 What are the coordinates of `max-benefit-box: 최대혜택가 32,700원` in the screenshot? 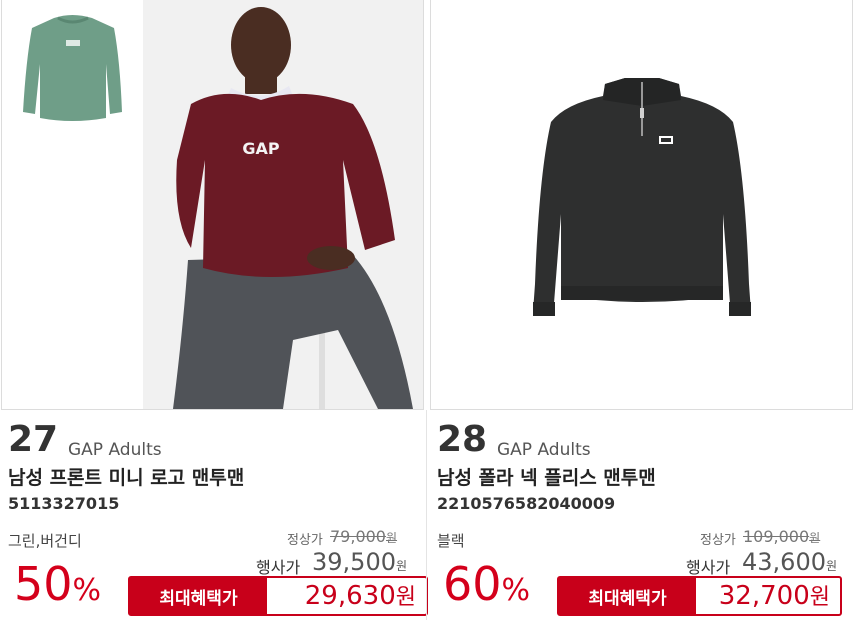 It's located at (699, 596).